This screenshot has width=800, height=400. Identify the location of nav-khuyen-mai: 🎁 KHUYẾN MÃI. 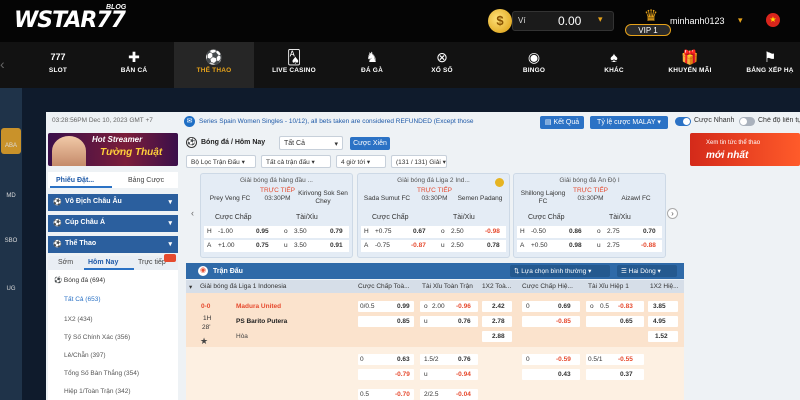
(690, 65).